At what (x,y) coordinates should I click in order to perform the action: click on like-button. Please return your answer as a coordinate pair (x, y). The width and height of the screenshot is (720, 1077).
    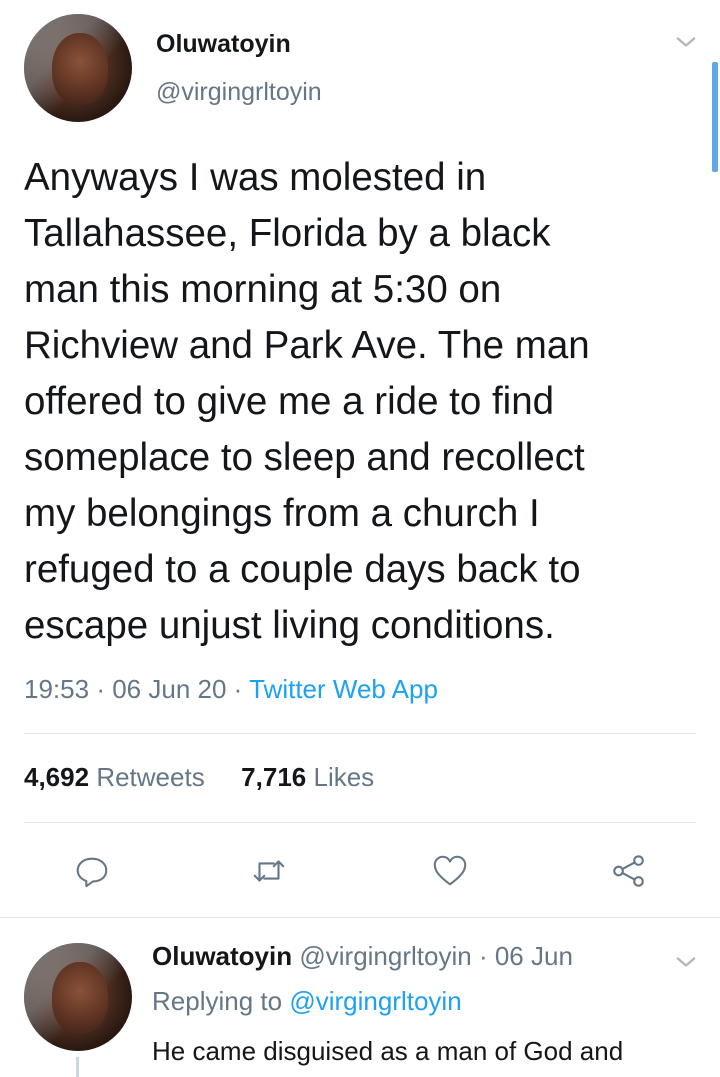
    Looking at the image, I should click on (450, 871).